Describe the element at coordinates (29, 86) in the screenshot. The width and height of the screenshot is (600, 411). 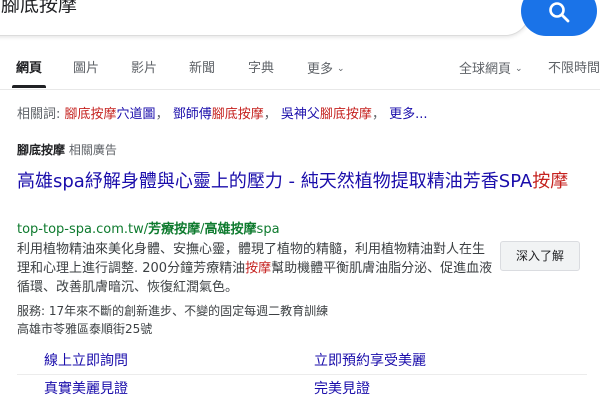
I see `active-tab-indicator` at that location.